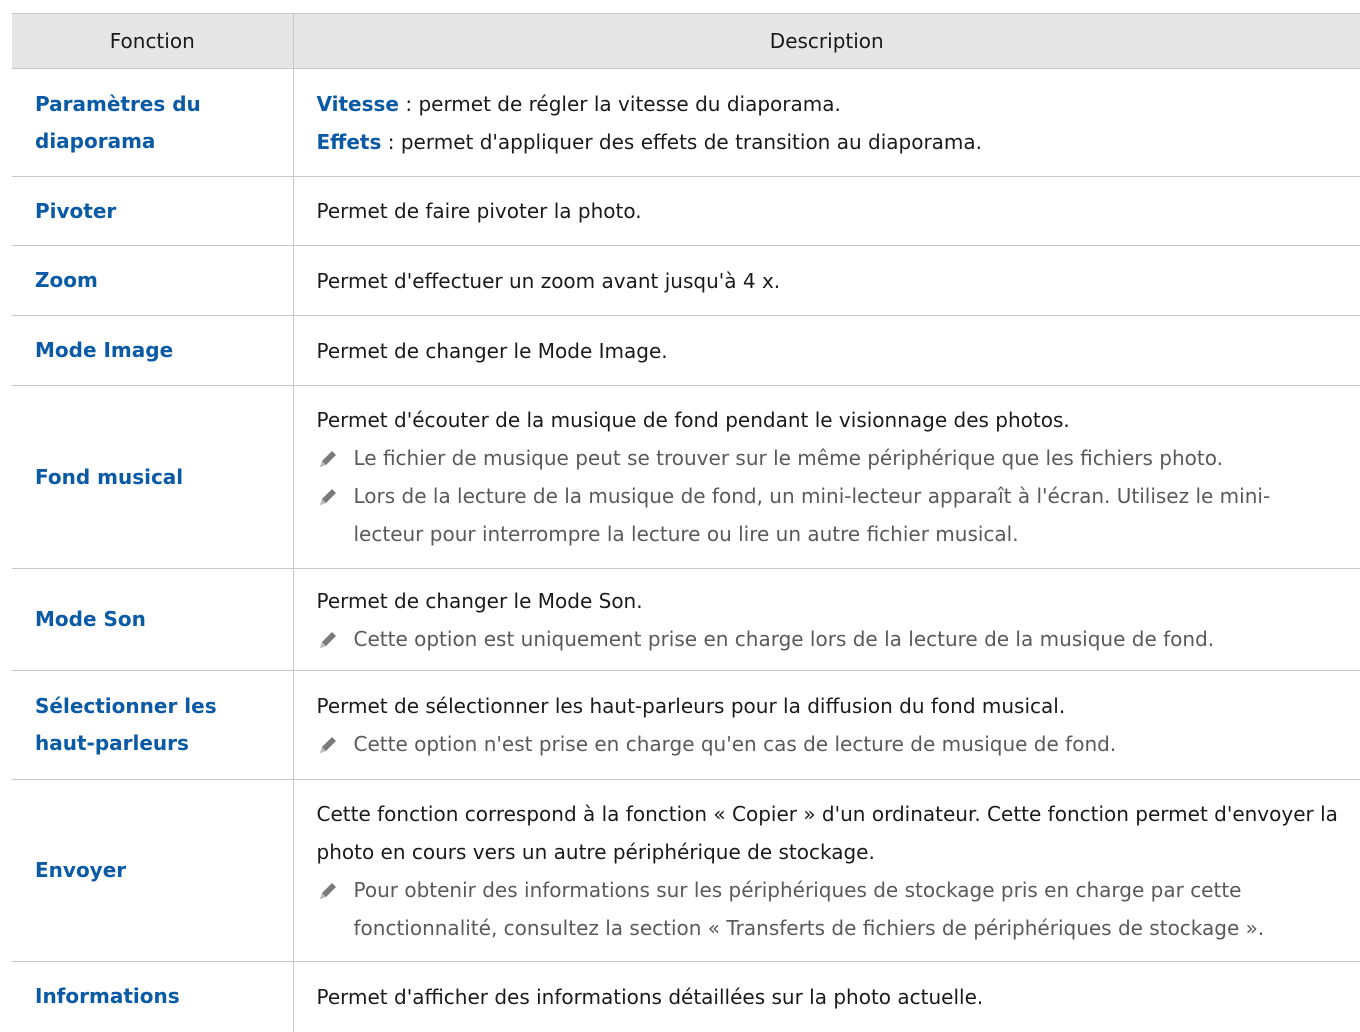 The image size is (1360, 1032). What do you see at coordinates (152, 725) in the screenshot?
I see `function-name: Sélectionner les haut-parleurs` at bounding box center [152, 725].